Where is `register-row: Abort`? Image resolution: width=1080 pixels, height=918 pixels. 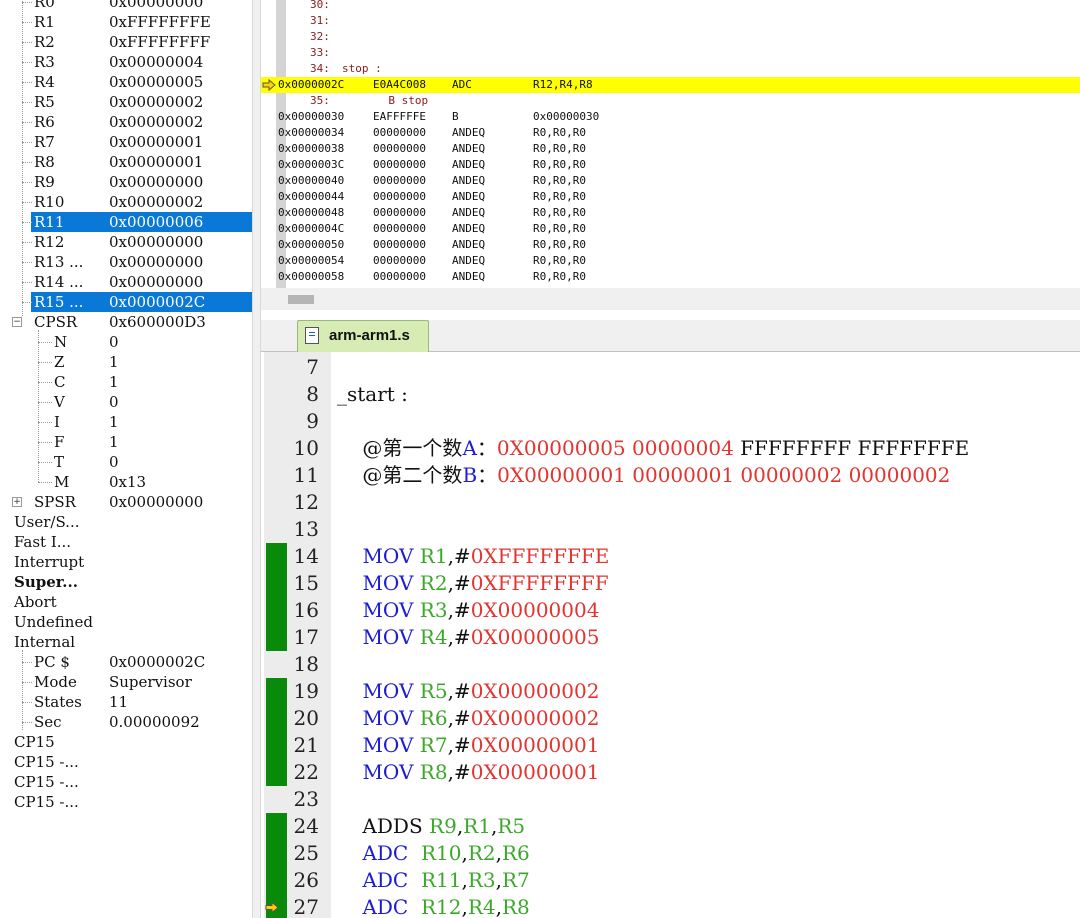
register-row: Abort is located at coordinates (126, 602).